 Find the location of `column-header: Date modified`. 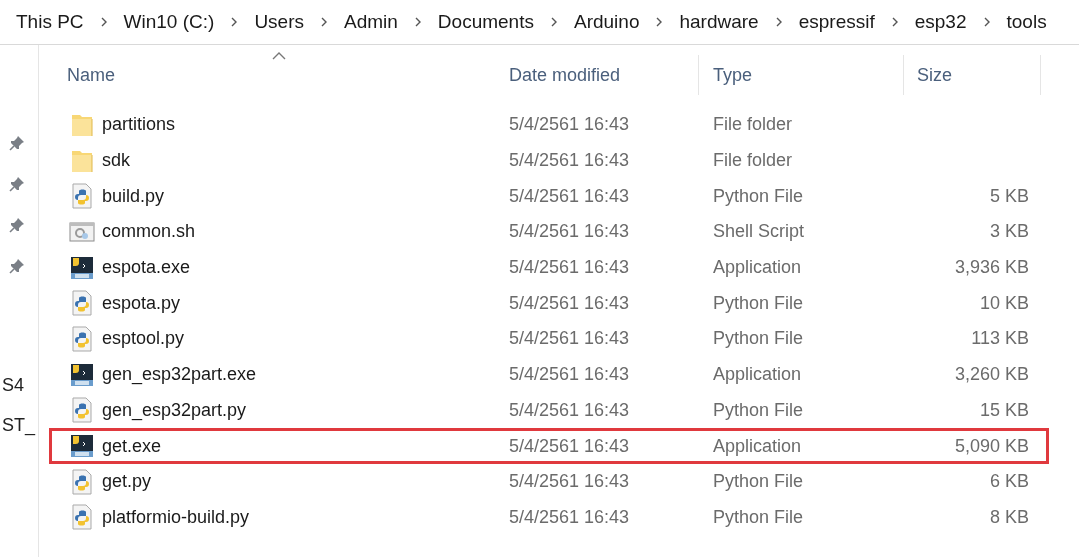

column-header: Date modified is located at coordinates (598, 75).